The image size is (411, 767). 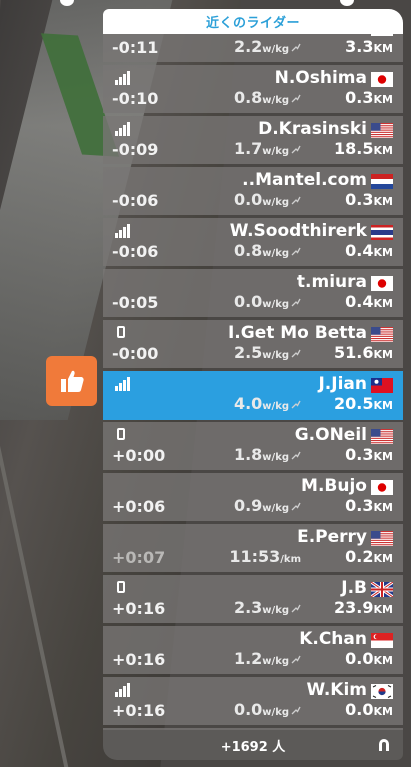 I want to click on rider-row: ..Mantel.com -0:06 0.0w/kg 0.3KM, so click(x=253, y=191).